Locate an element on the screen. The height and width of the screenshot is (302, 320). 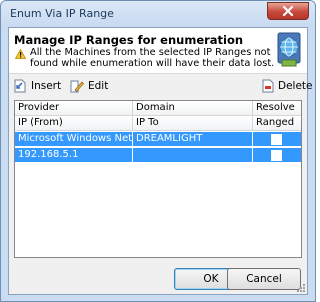
delete-icon is located at coordinates (268, 86).